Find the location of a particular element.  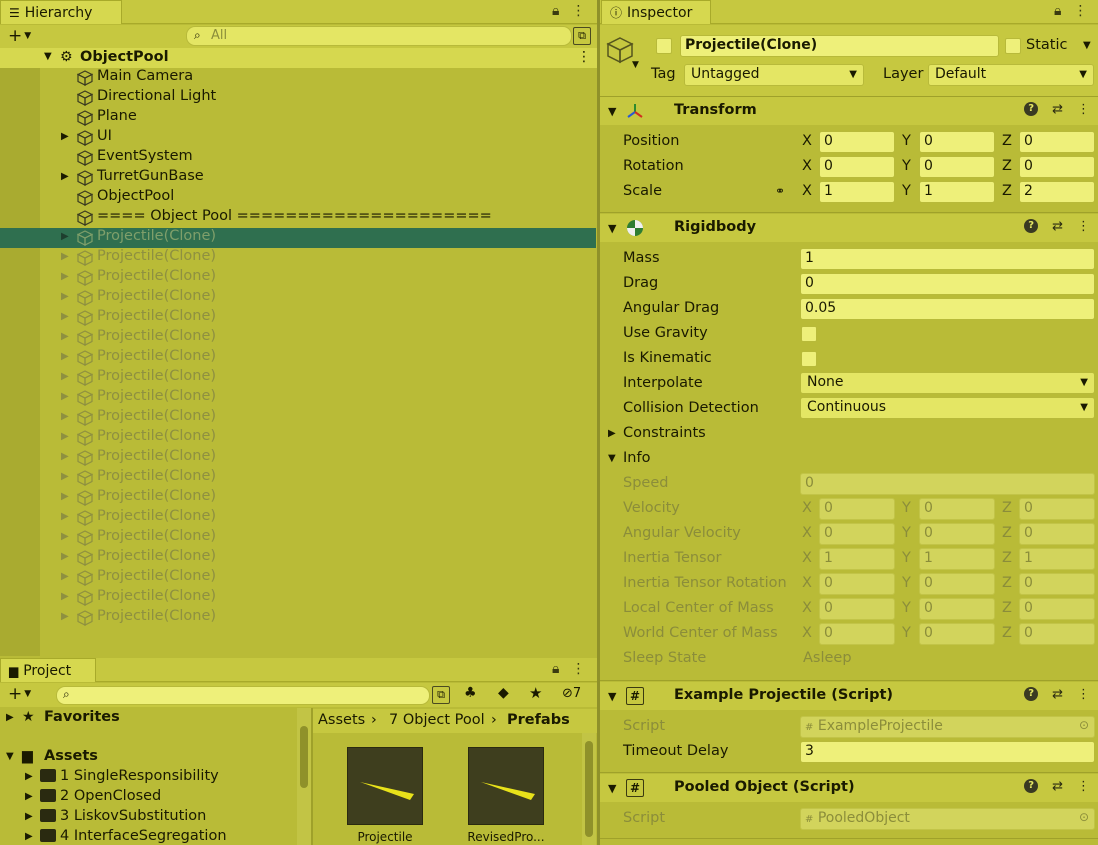

hierarchy-search-input: ⌕ All is located at coordinates (379, 36).